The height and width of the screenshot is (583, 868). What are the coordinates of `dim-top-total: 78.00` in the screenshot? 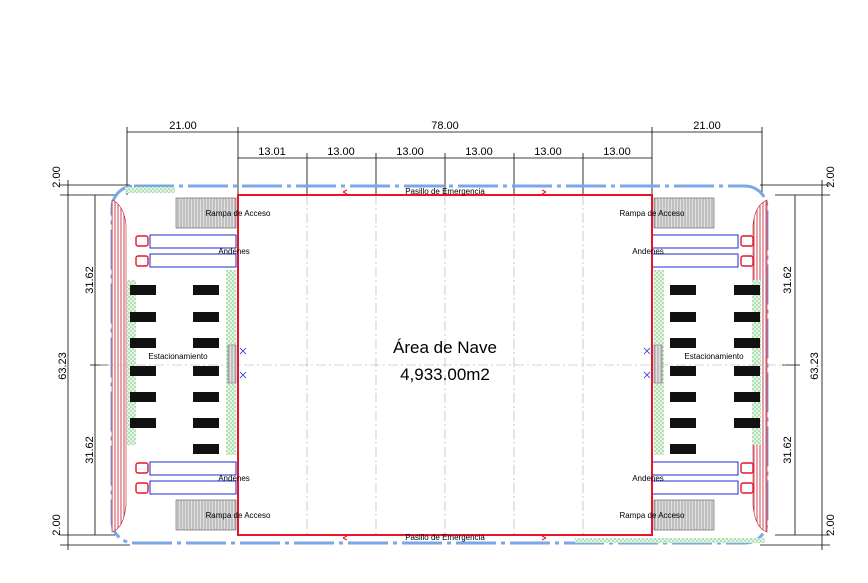 It's located at (445, 126).